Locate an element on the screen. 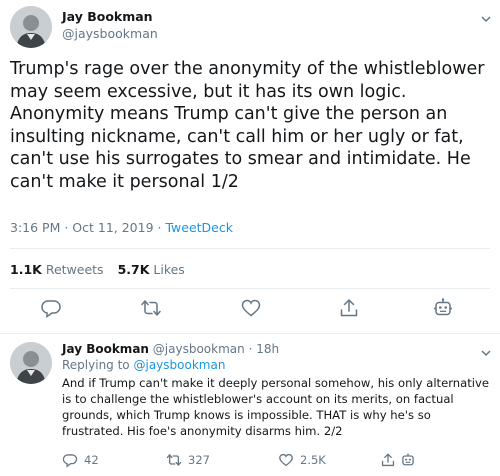  reply-actions: 42 327 2.5K is located at coordinates (277, 461).